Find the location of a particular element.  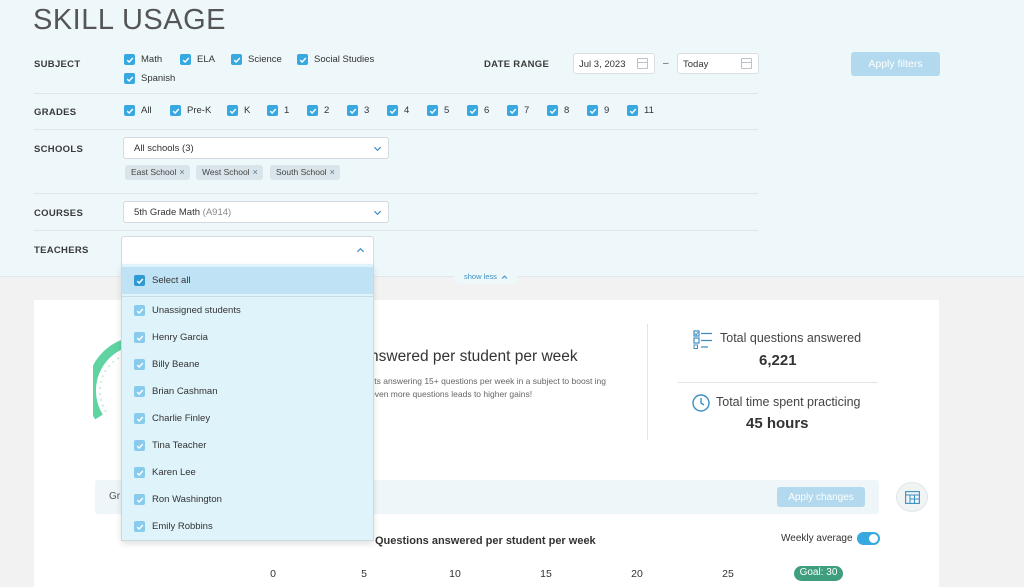

page-title: SKILL USAGE is located at coordinates (130, 20).